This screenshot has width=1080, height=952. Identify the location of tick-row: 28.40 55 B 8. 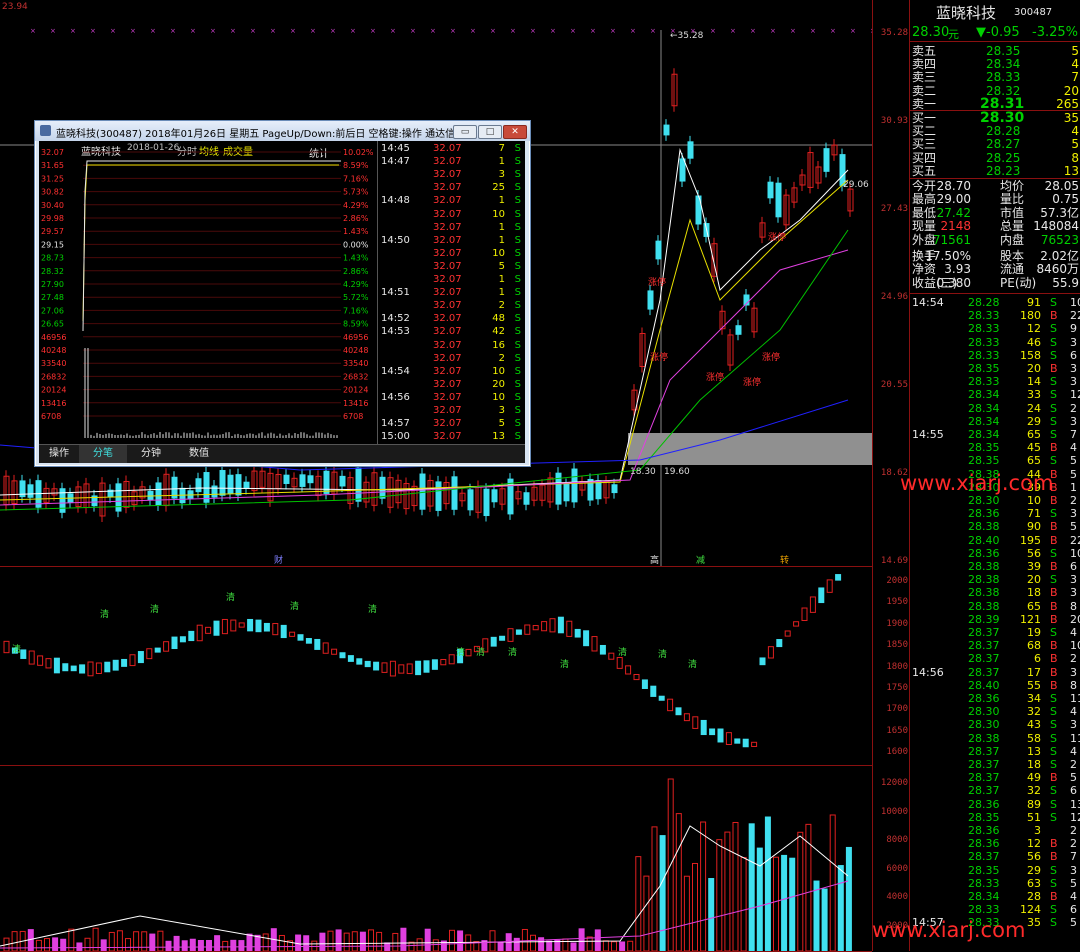
(995, 685).